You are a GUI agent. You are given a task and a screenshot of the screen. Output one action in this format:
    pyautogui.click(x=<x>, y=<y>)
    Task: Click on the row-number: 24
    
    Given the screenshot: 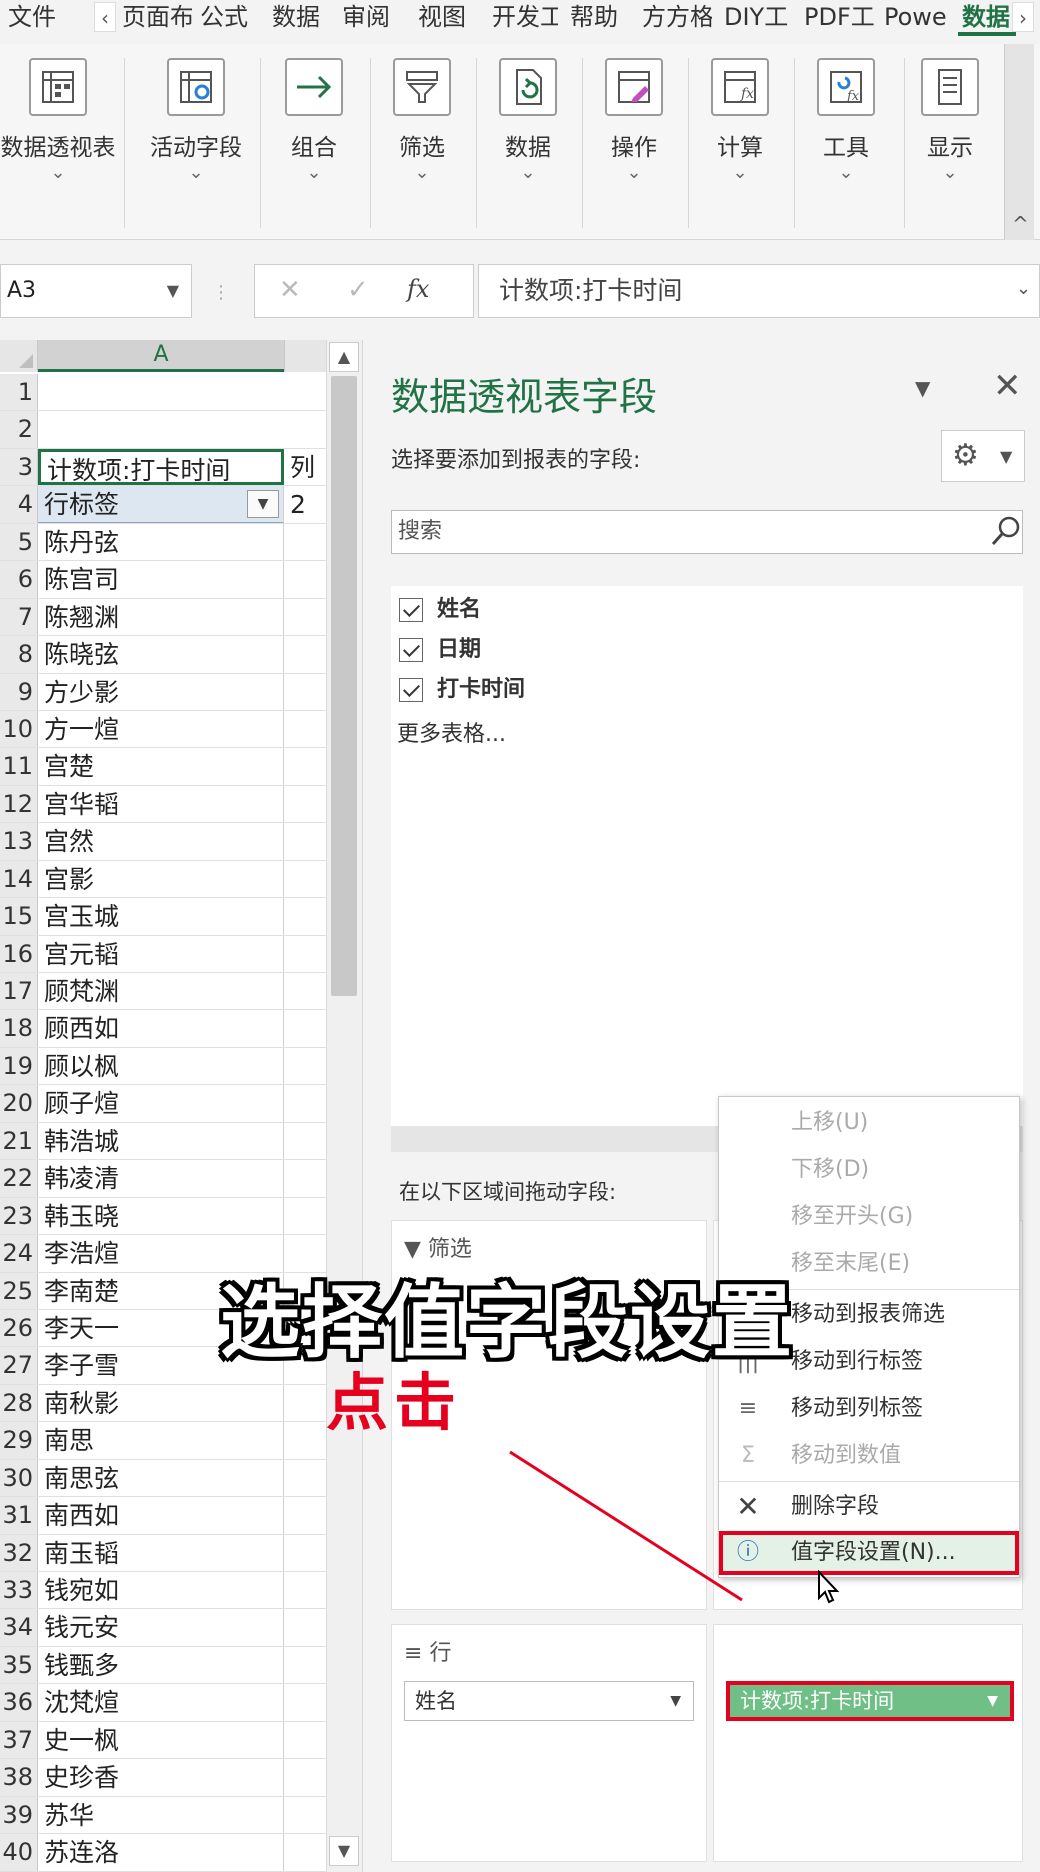 What is the action you would take?
    pyautogui.click(x=19, y=1253)
    